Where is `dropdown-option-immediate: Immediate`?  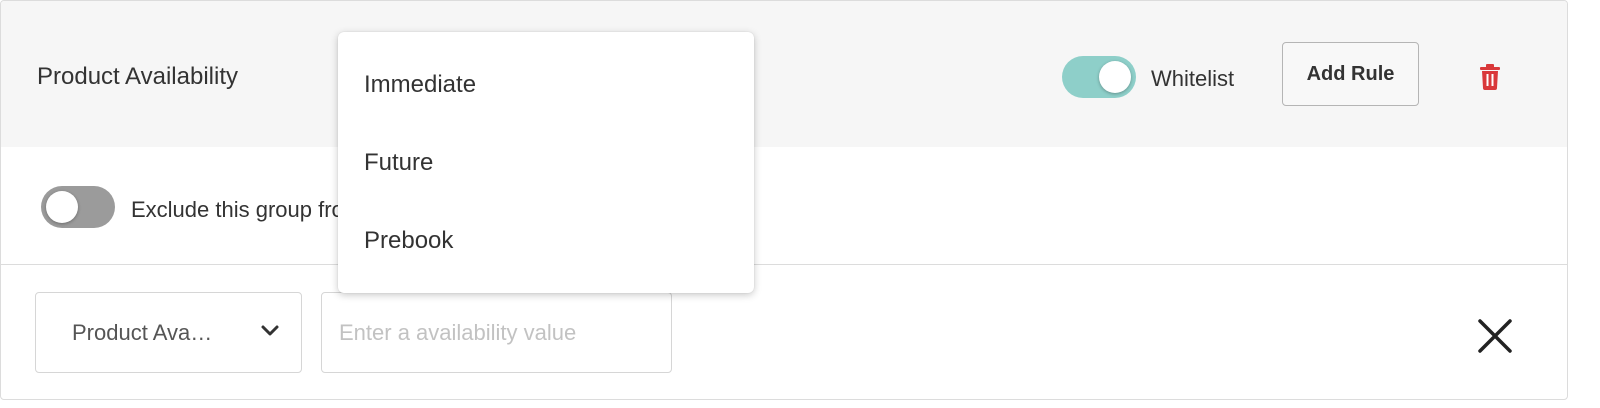
dropdown-option-immediate: Immediate is located at coordinates (546, 85).